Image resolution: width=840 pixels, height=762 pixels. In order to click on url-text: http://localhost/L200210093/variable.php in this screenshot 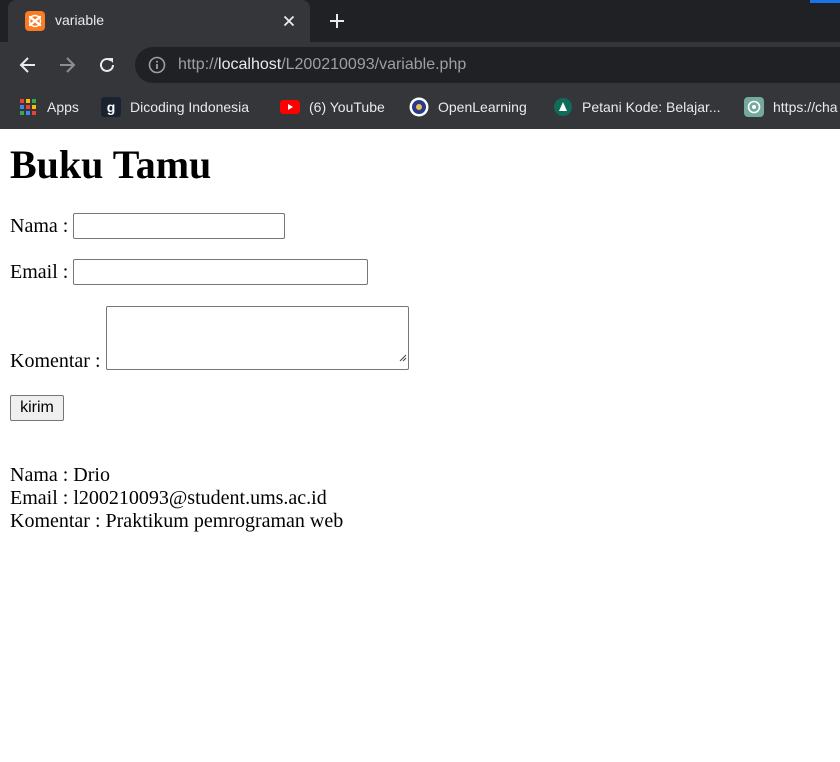, I will do `click(322, 65)`.